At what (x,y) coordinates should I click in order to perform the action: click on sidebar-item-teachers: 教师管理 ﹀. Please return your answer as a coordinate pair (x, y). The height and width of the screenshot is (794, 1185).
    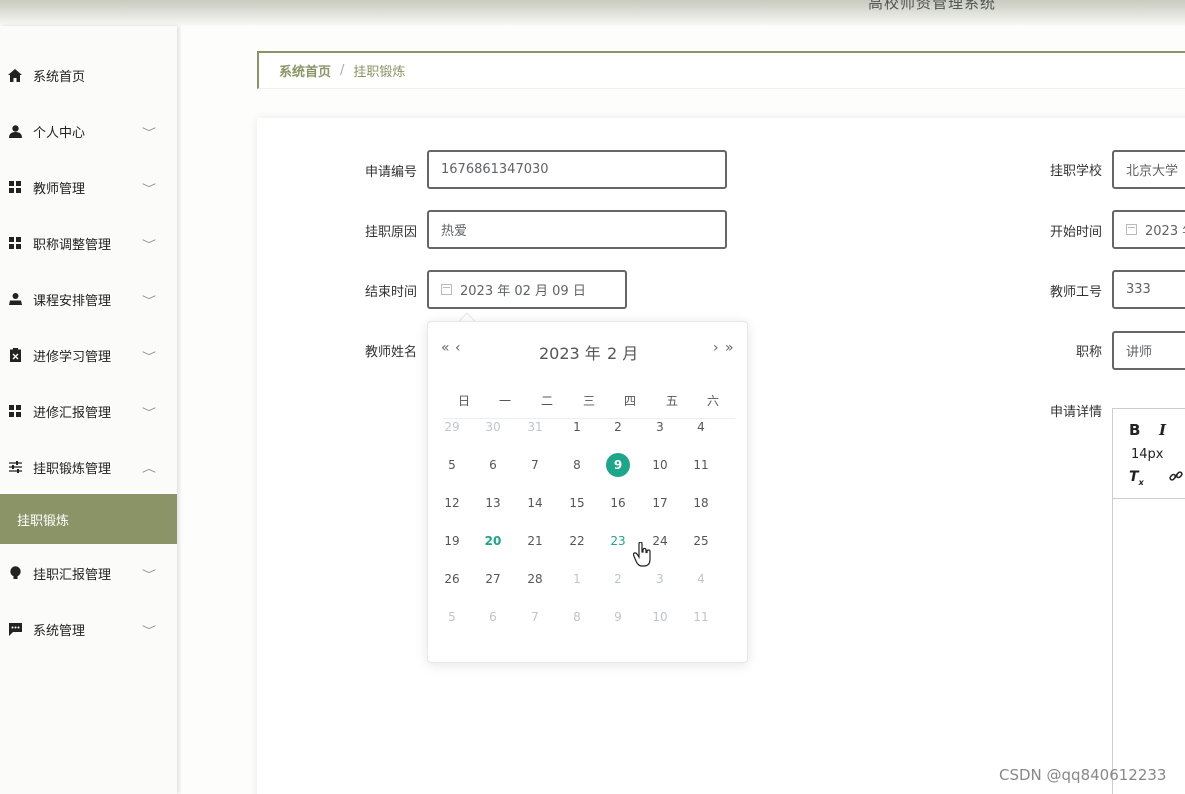
    Looking at the image, I should click on (88, 187).